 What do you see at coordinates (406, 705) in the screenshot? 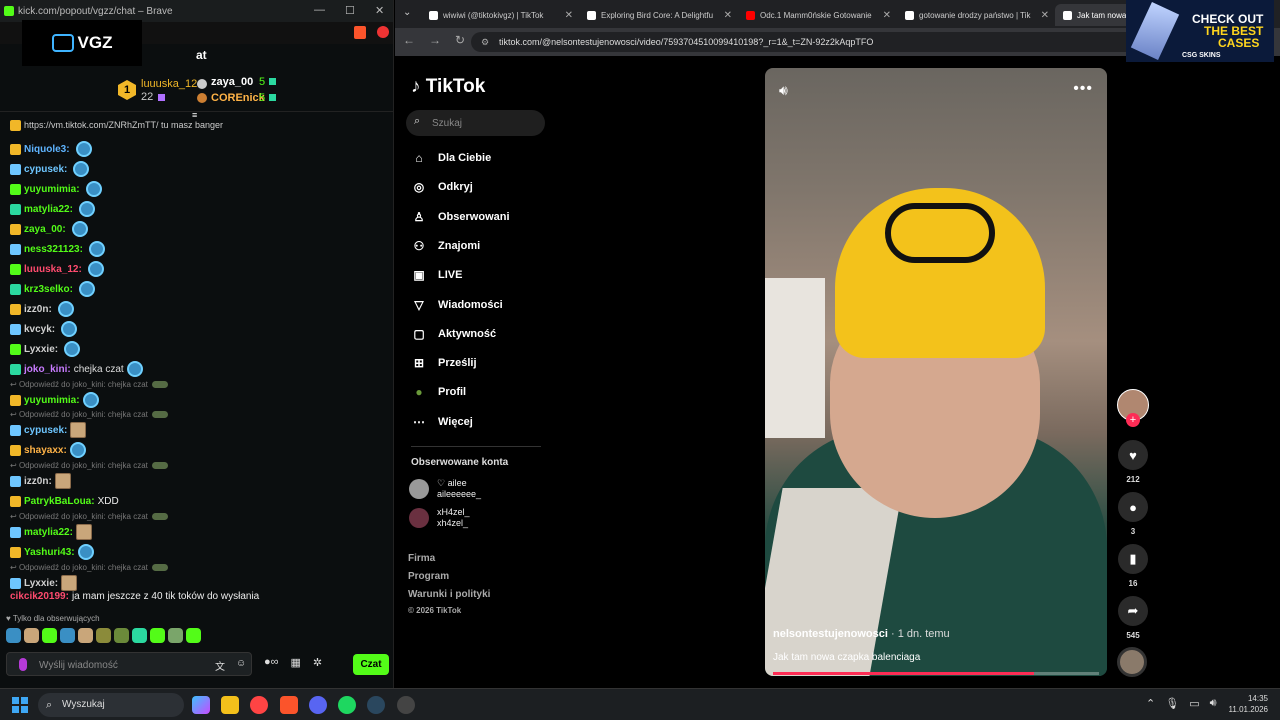
I see `app-icon` at bounding box center [406, 705].